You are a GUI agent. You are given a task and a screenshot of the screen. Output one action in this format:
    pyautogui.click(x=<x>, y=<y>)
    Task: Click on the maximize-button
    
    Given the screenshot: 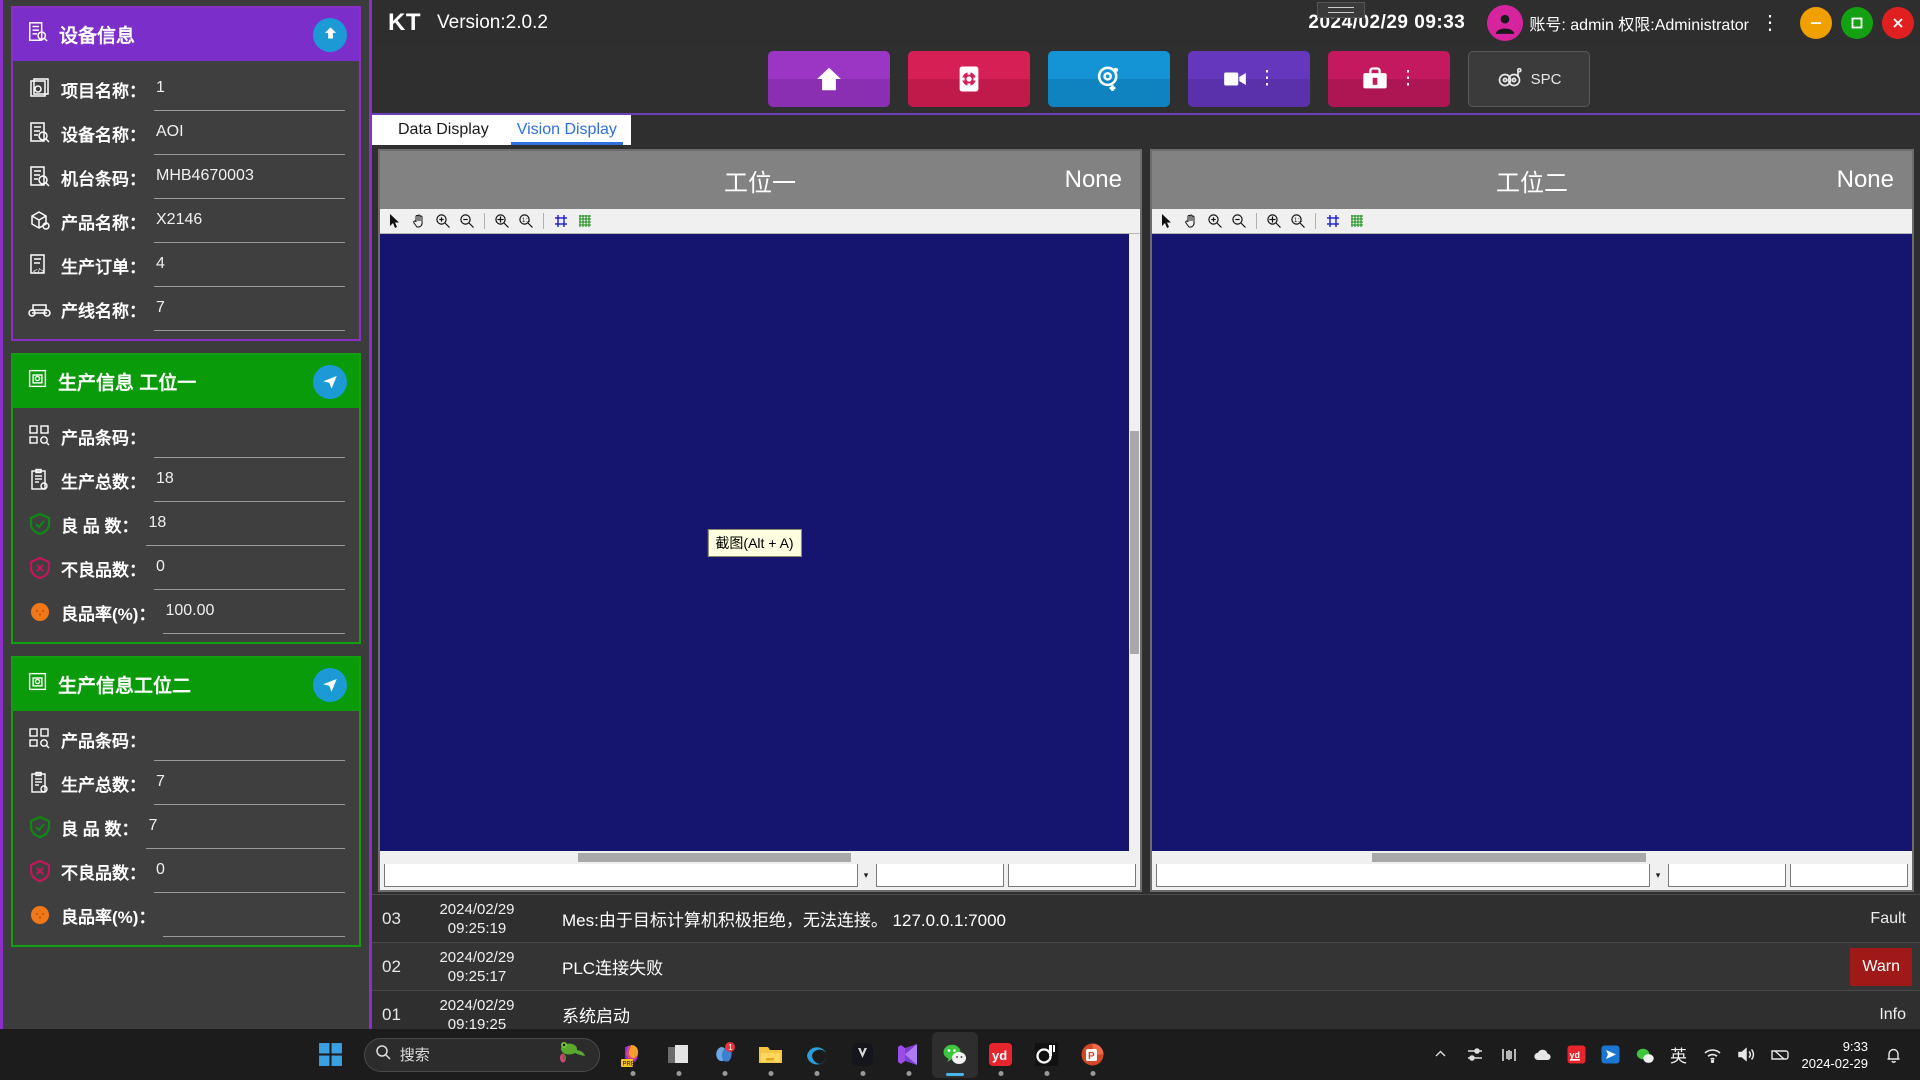 What is the action you would take?
    pyautogui.click(x=1857, y=22)
    